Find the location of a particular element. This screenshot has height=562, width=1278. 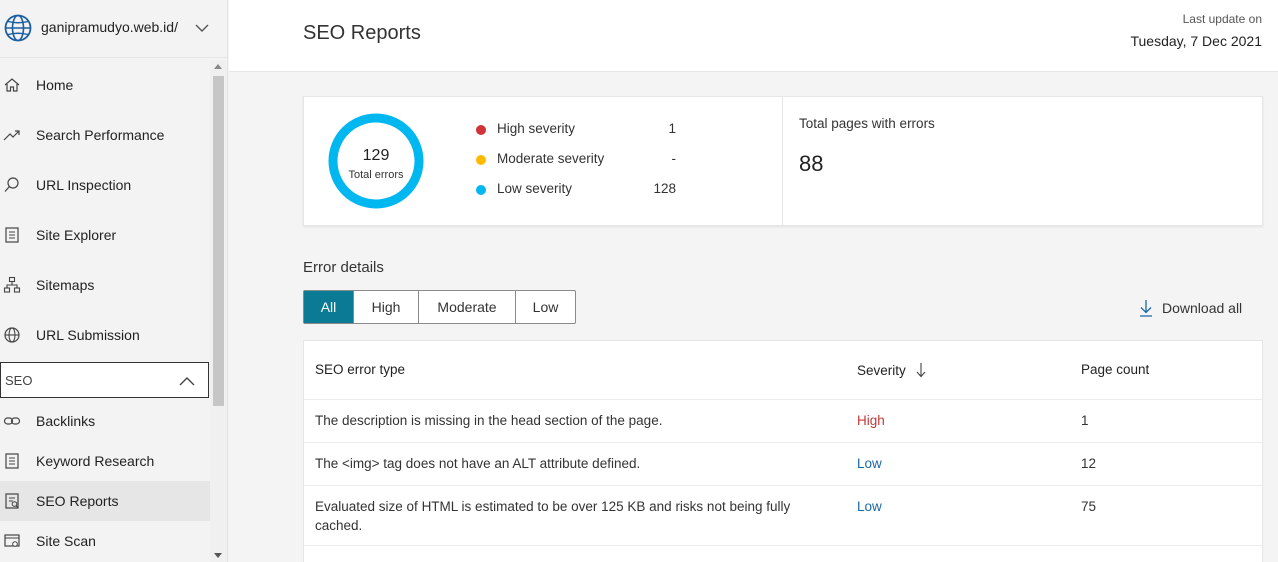

sidebar-group-label: SEO is located at coordinates (19, 380).